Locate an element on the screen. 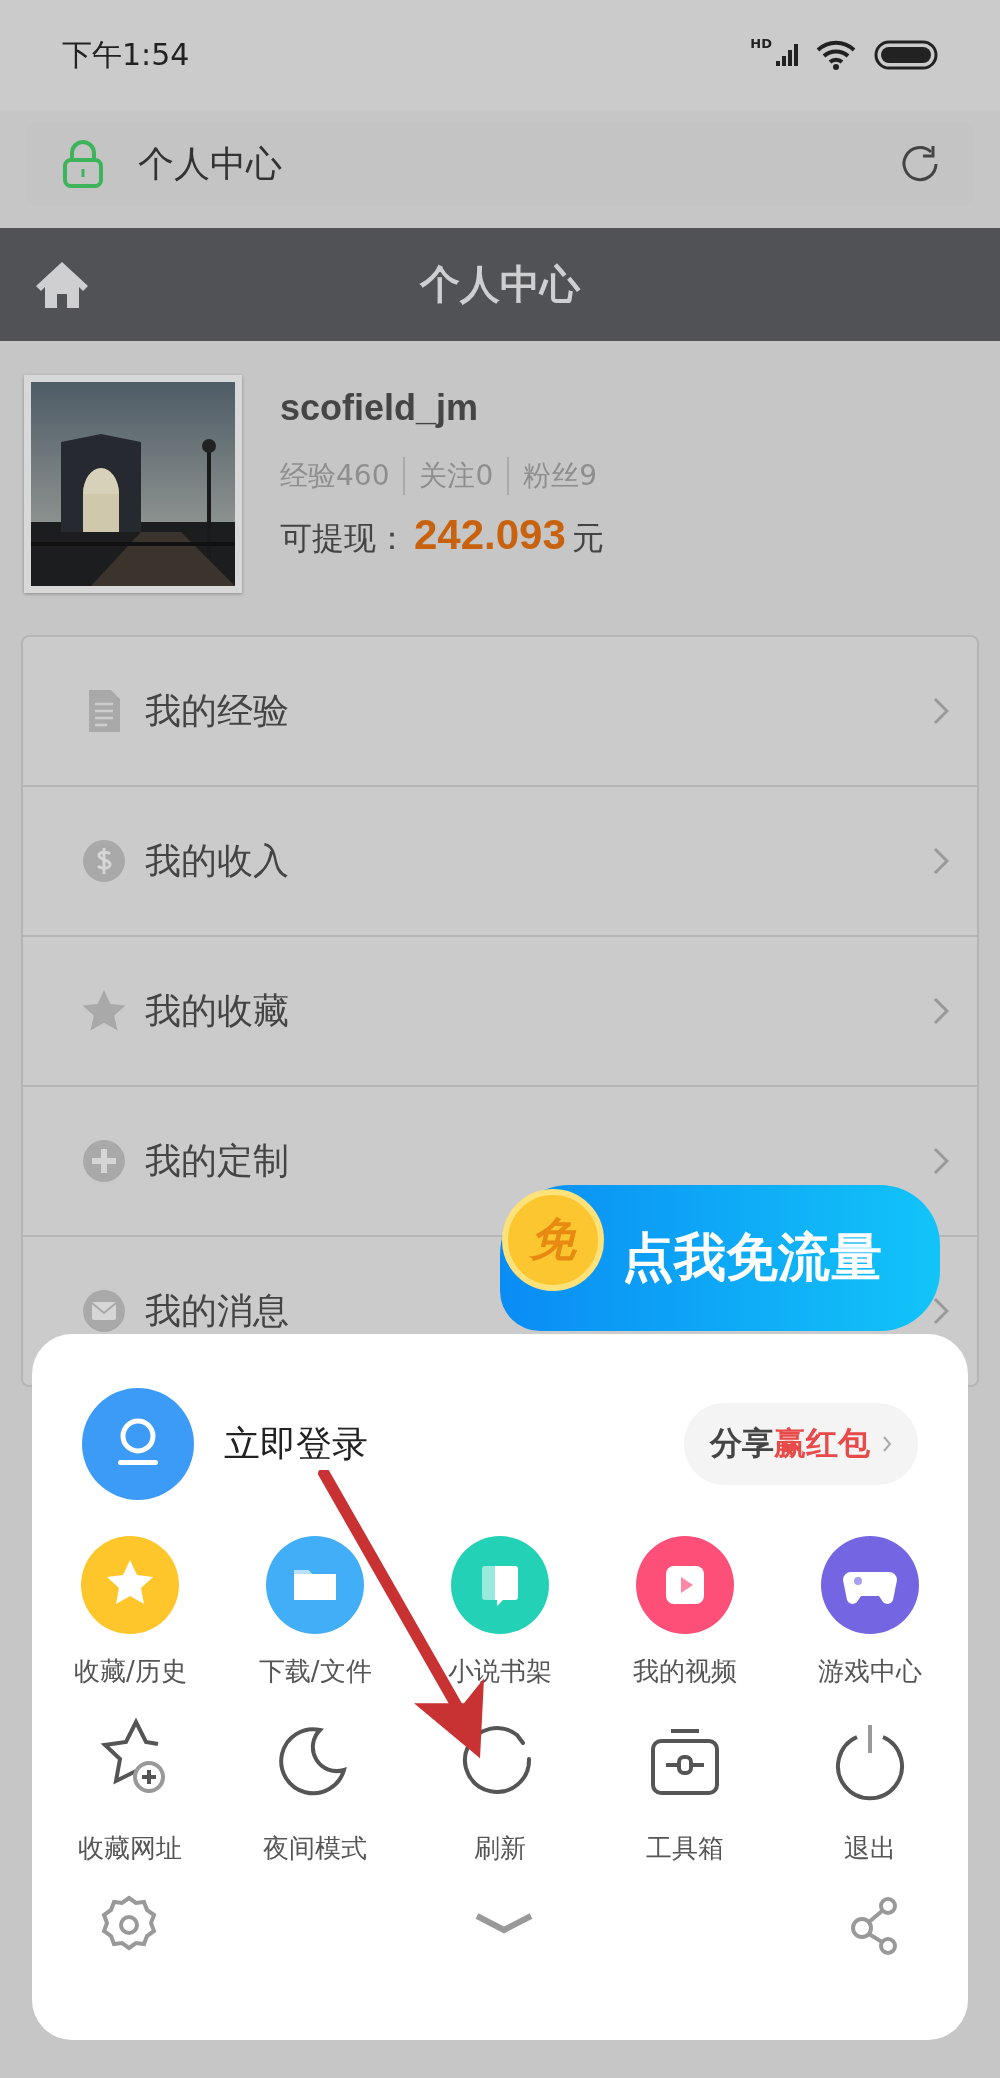  menu-item: 我的经验 is located at coordinates (500, 711).